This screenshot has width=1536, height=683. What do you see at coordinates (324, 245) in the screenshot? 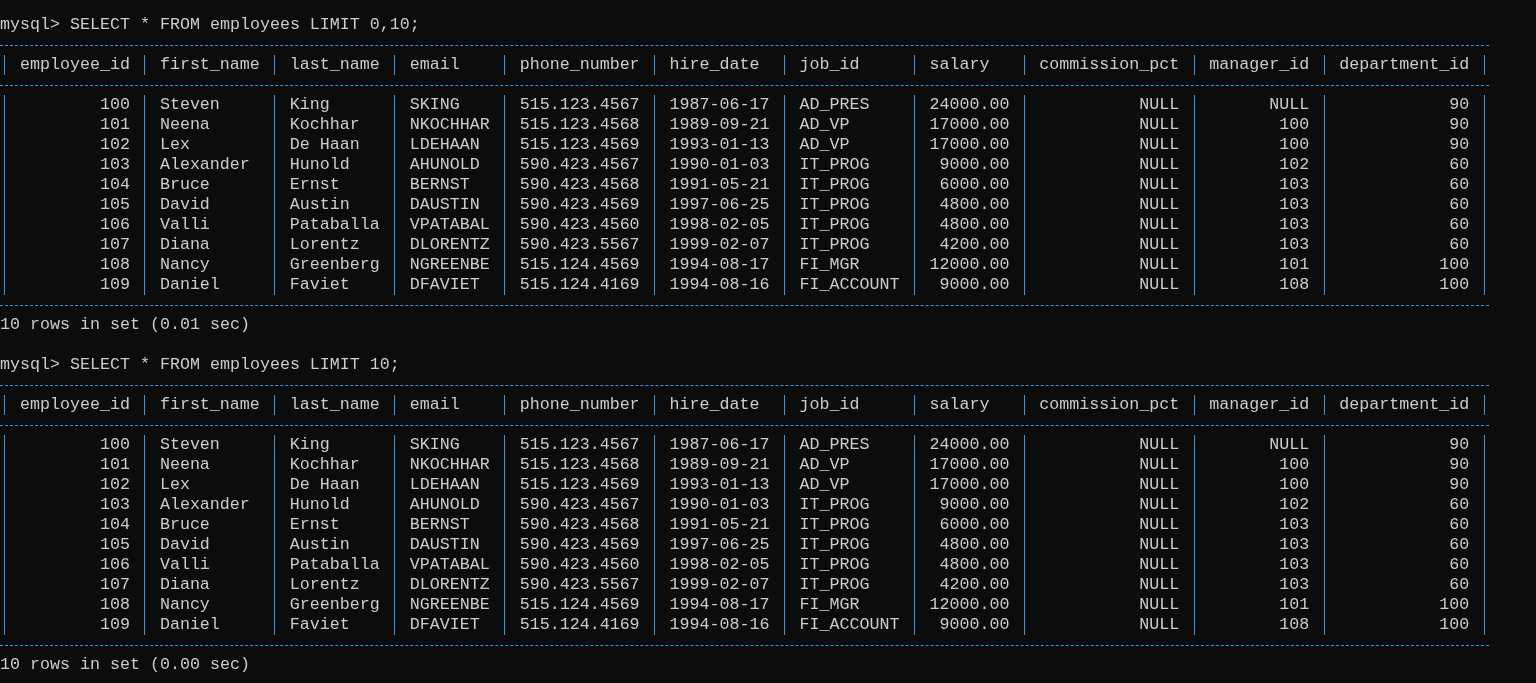
I see `table-cell: Lorentz` at bounding box center [324, 245].